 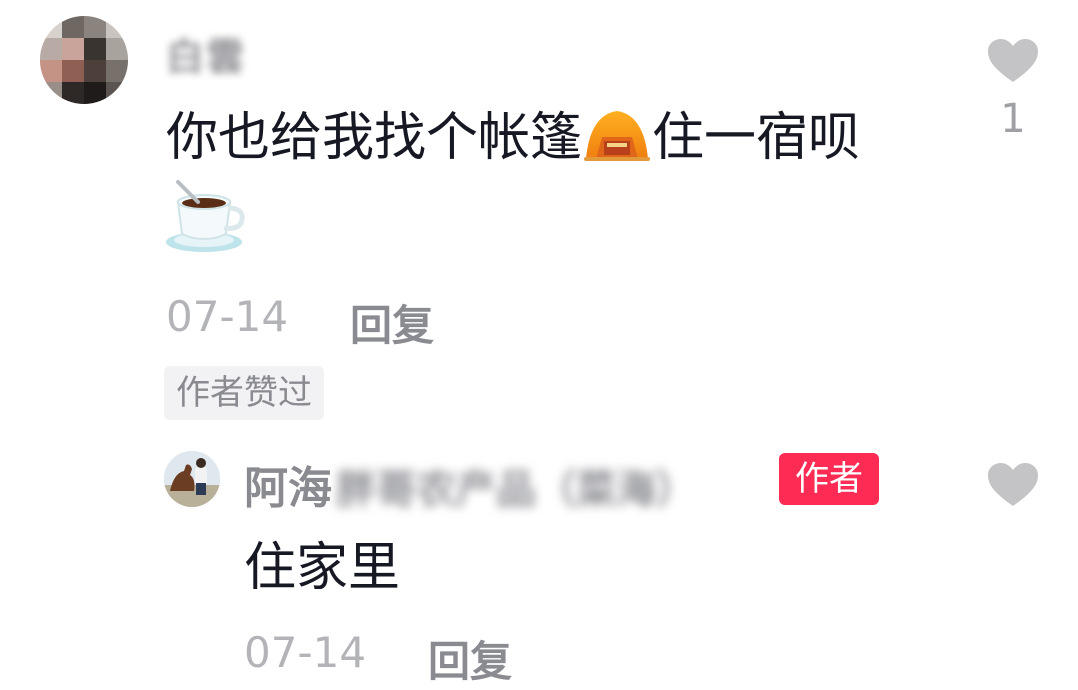 What do you see at coordinates (756, 138) in the screenshot?
I see `comment-text-part2: 住一宿呗` at bounding box center [756, 138].